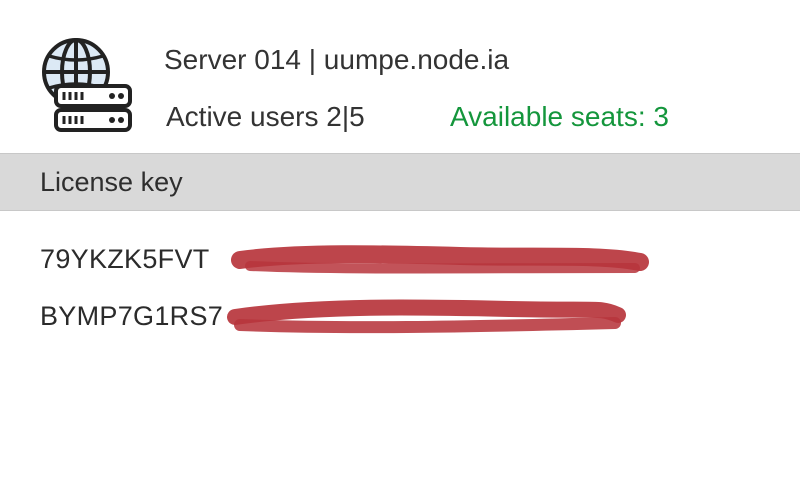  I want to click on license-key-section-header: License key, so click(400, 182).